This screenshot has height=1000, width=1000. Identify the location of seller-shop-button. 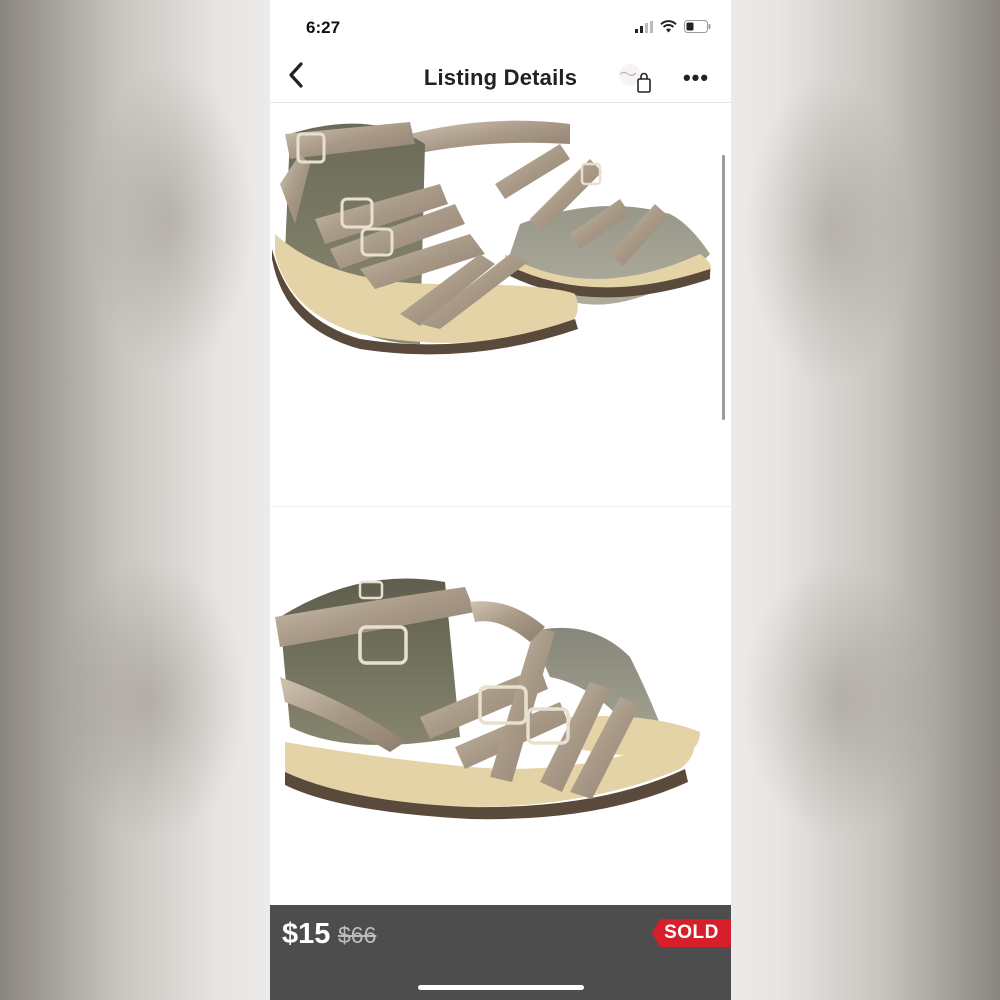
(634, 79).